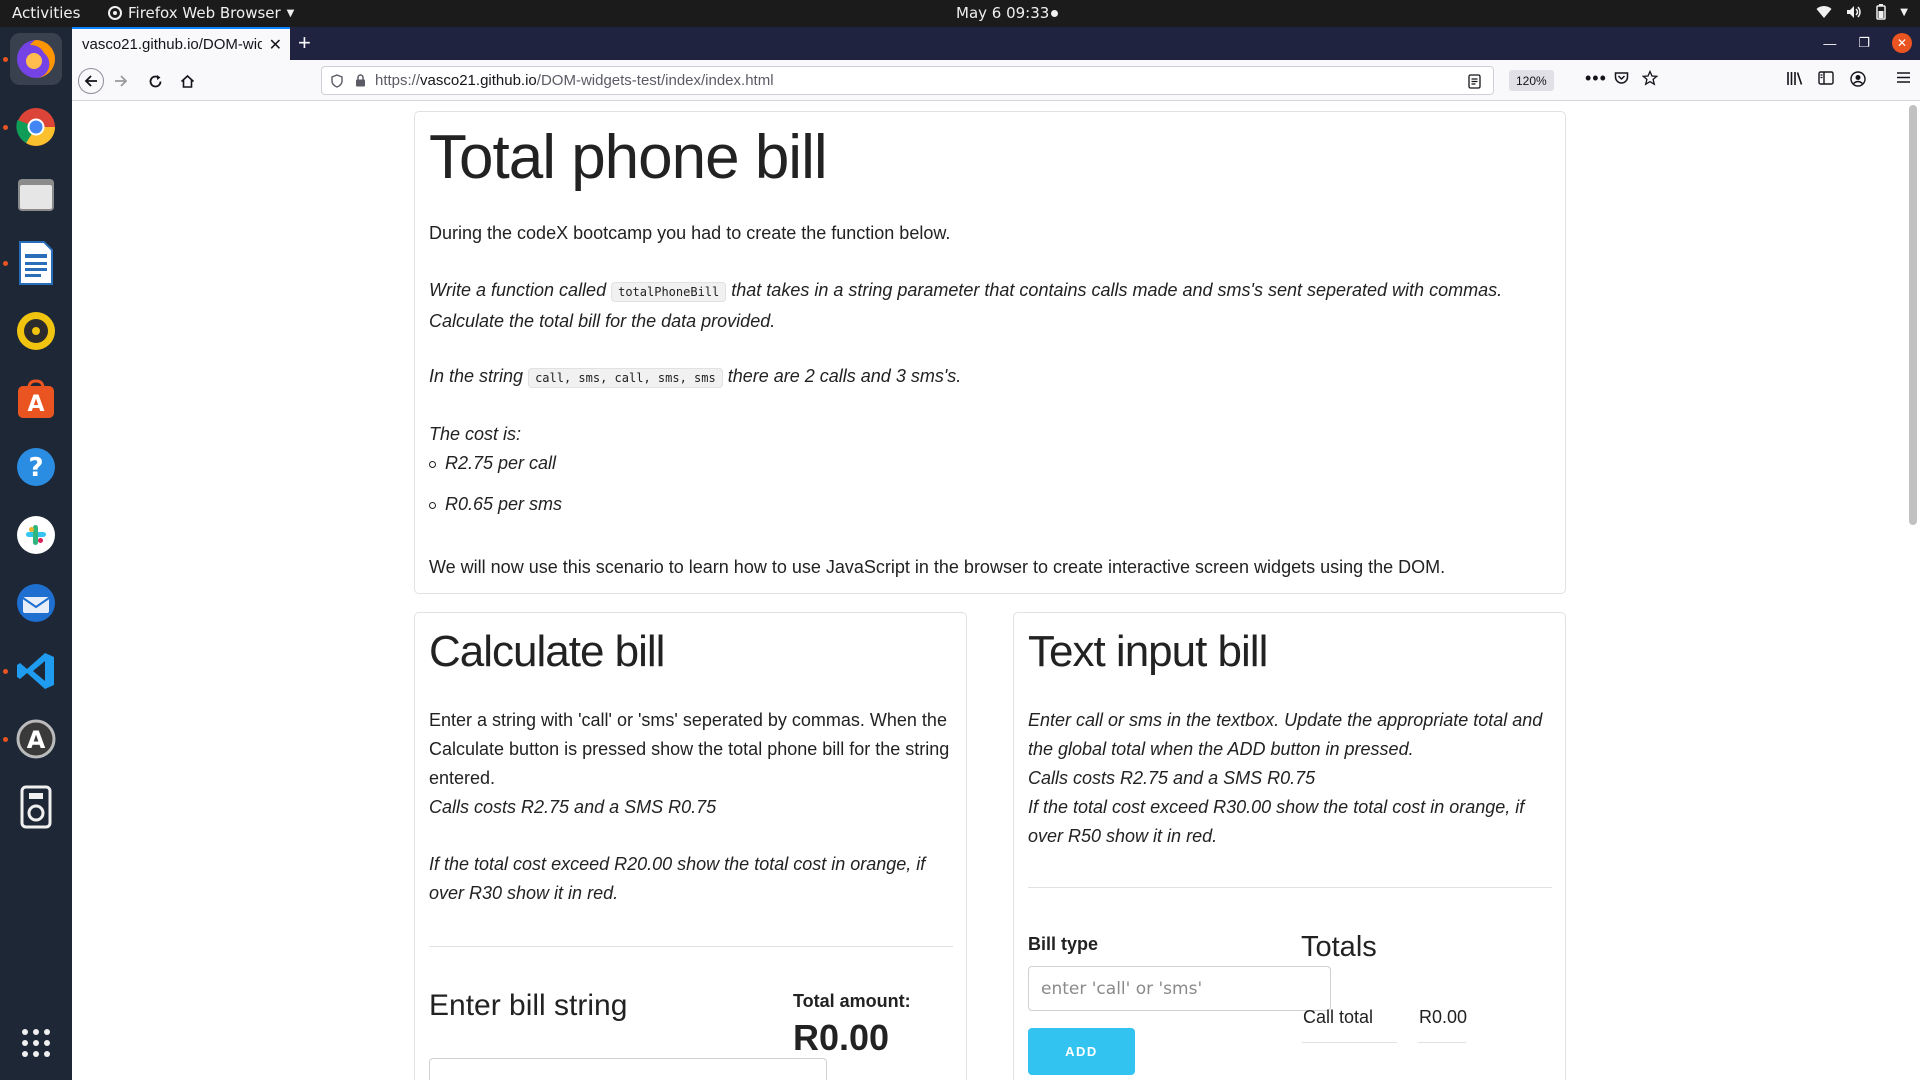 The height and width of the screenshot is (1080, 1920). What do you see at coordinates (495, 504) in the screenshot?
I see `cost-item-sms: R0.65 per sms` at bounding box center [495, 504].